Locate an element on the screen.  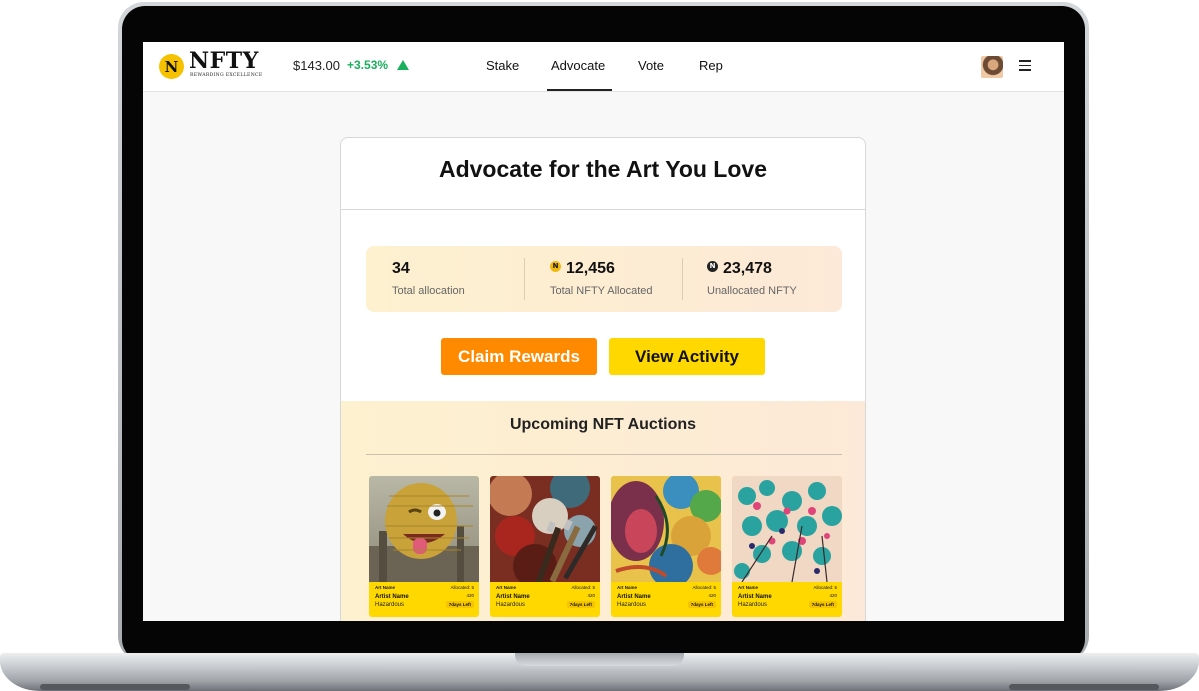
hamburger-menu-icon is located at coordinates (1025, 65).